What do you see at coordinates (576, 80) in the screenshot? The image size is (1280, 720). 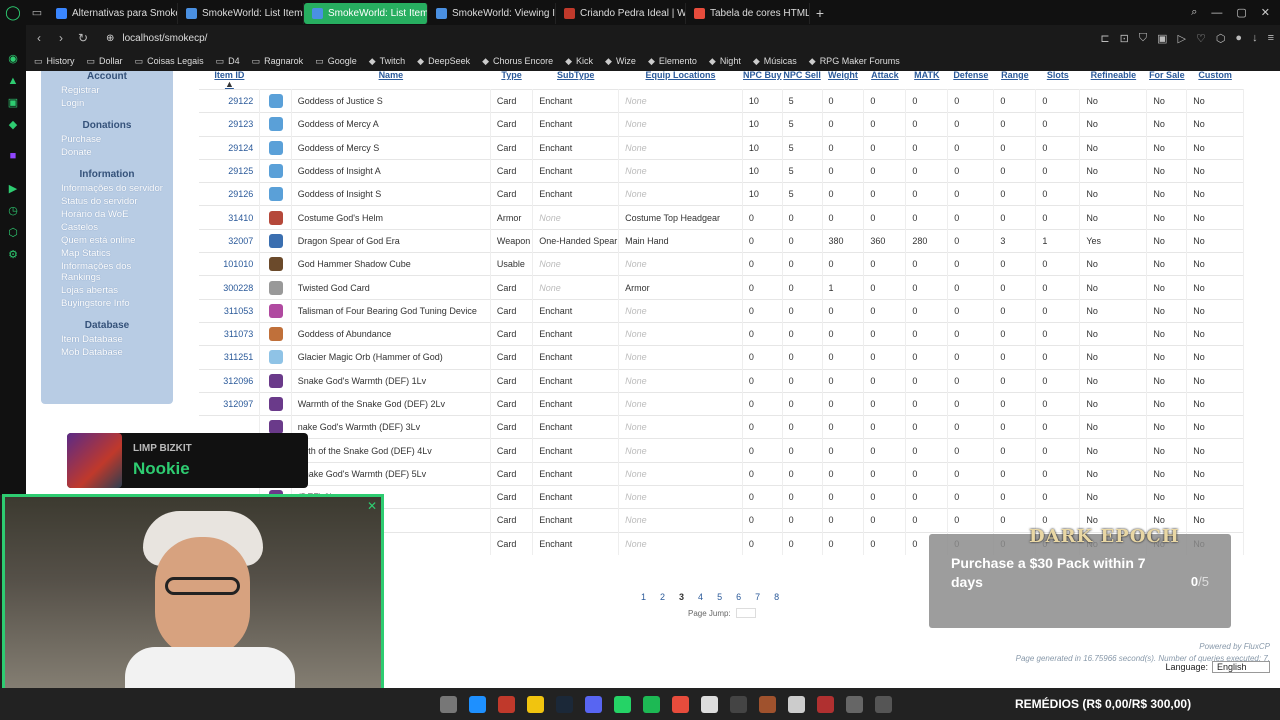 I see `column-header: SubType` at bounding box center [576, 80].